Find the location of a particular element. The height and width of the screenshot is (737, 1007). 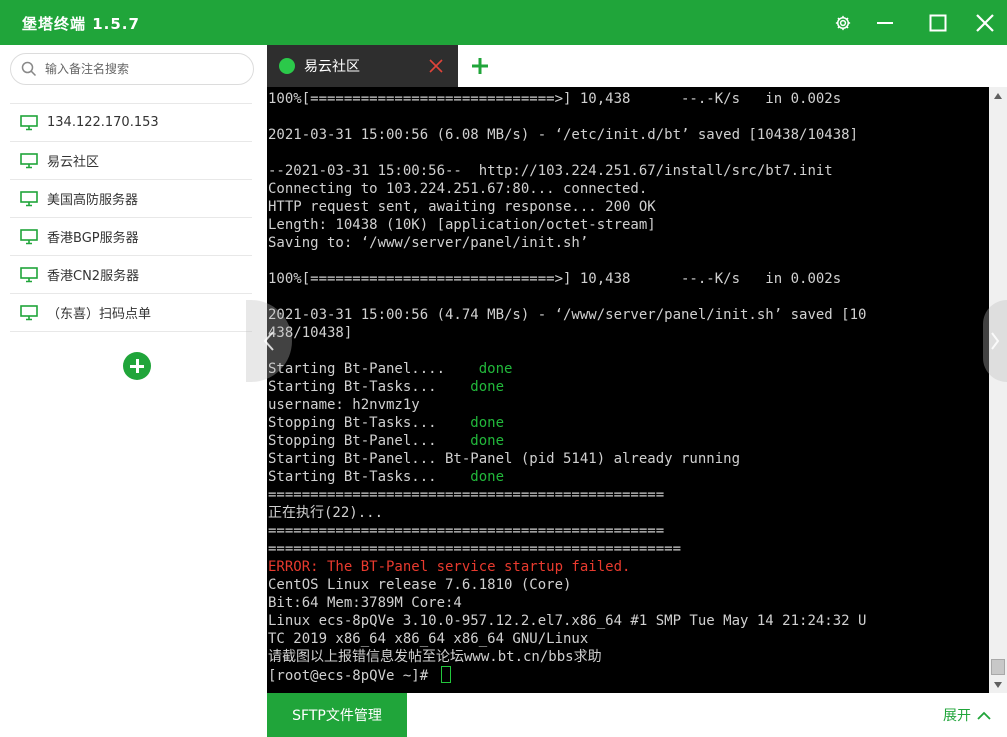

terminal-line: TC 2019 x86_64 x86_64 x86_64 GNU/Linux is located at coordinates (567, 639).